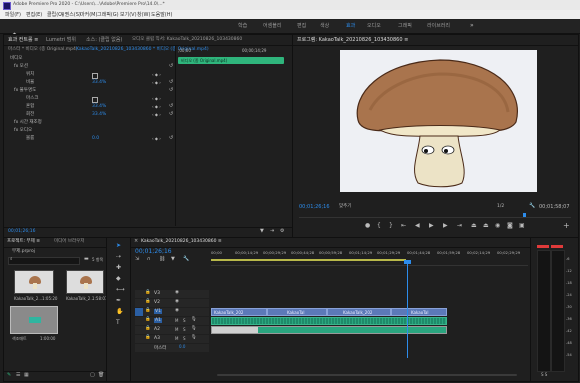 The width and height of the screenshot is (580, 383). I want to click on clip-indicator-right, so click(557, 246).